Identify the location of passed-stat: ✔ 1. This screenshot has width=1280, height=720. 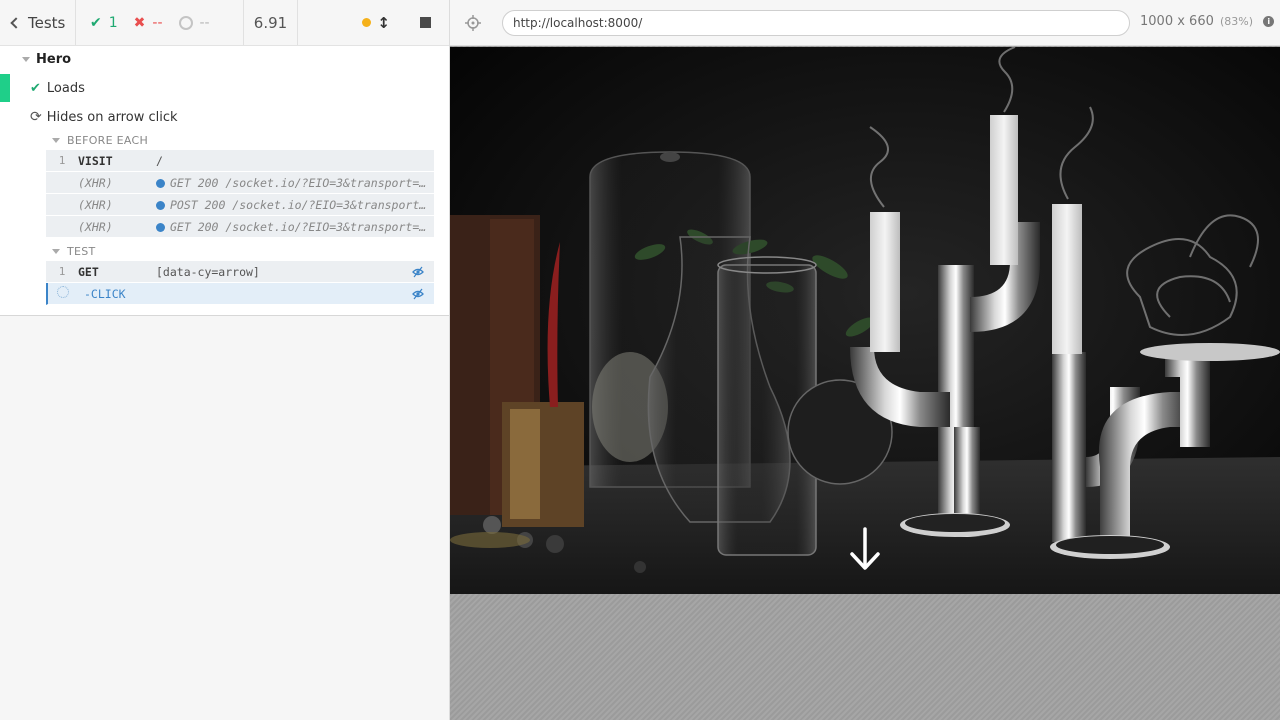
(104, 23).